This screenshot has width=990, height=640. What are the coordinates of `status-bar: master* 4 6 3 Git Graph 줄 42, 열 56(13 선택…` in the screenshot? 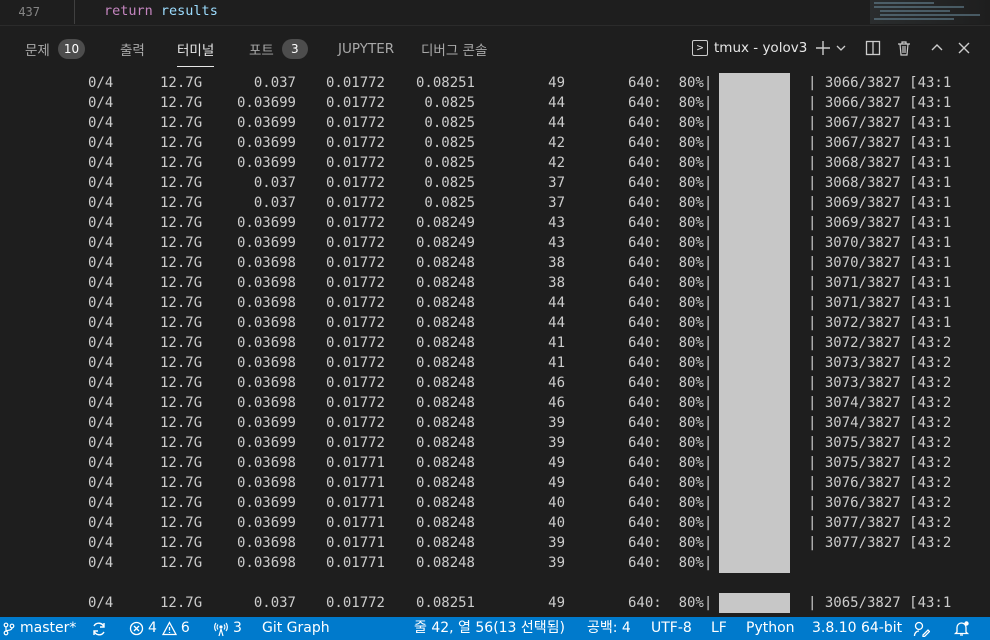 It's located at (495, 628).